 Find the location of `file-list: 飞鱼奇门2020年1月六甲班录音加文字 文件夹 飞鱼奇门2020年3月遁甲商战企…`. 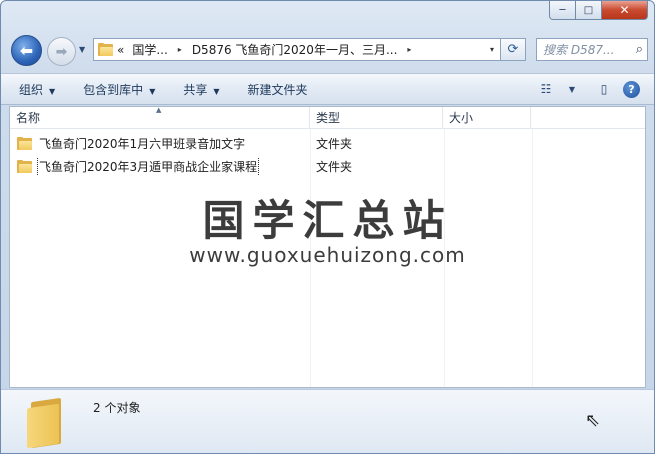

file-list: 飞鱼奇门2020年1月六甲班录音加文字 文件夹 飞鱼奇门2020年3月遁甲商战企… is located at coordinates (327, 155).